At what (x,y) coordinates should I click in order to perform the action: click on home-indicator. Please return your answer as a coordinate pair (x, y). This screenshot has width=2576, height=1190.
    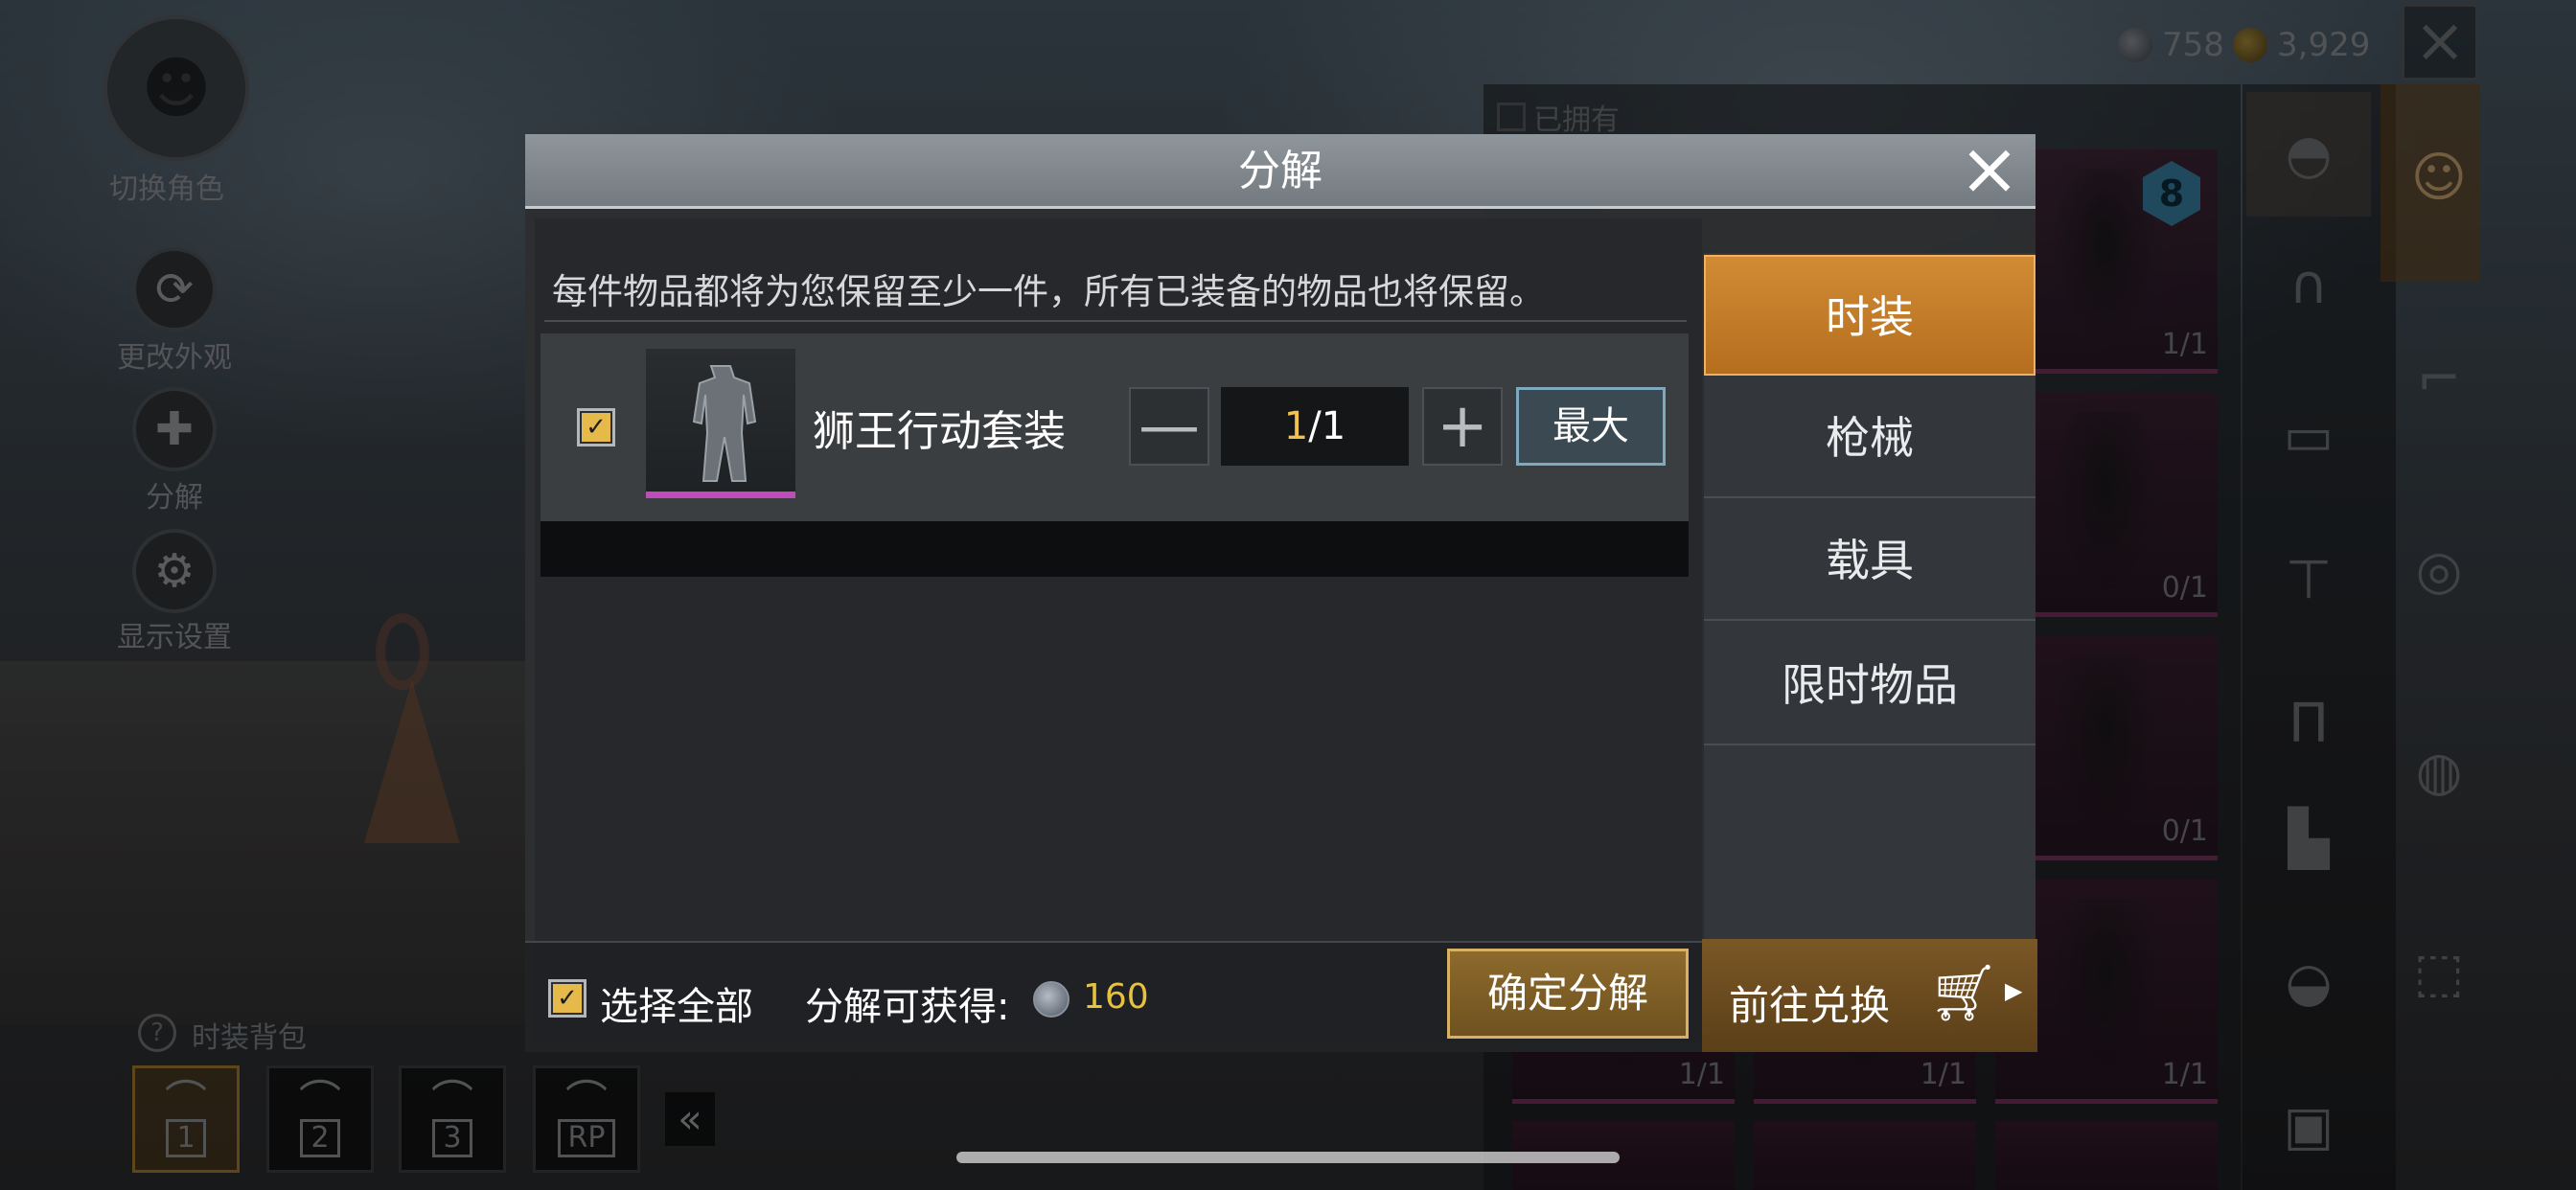
    Looking at the image, I should click on (1288, 1158).